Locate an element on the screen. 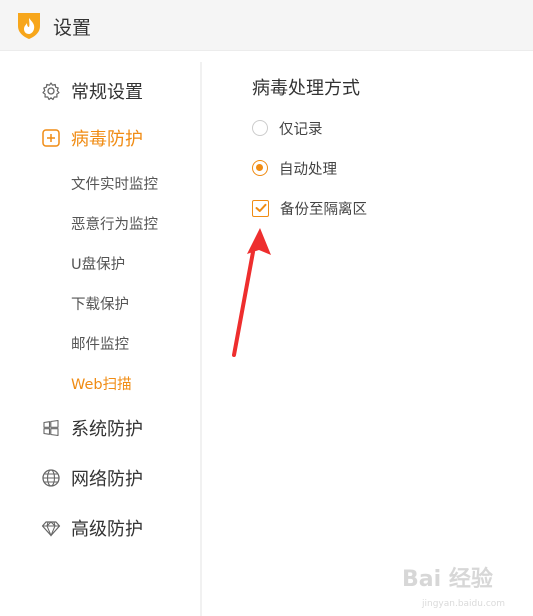 This screenshot has width=533, height=616. radio-label: 自动处理 is located at coordinates (308, 169).